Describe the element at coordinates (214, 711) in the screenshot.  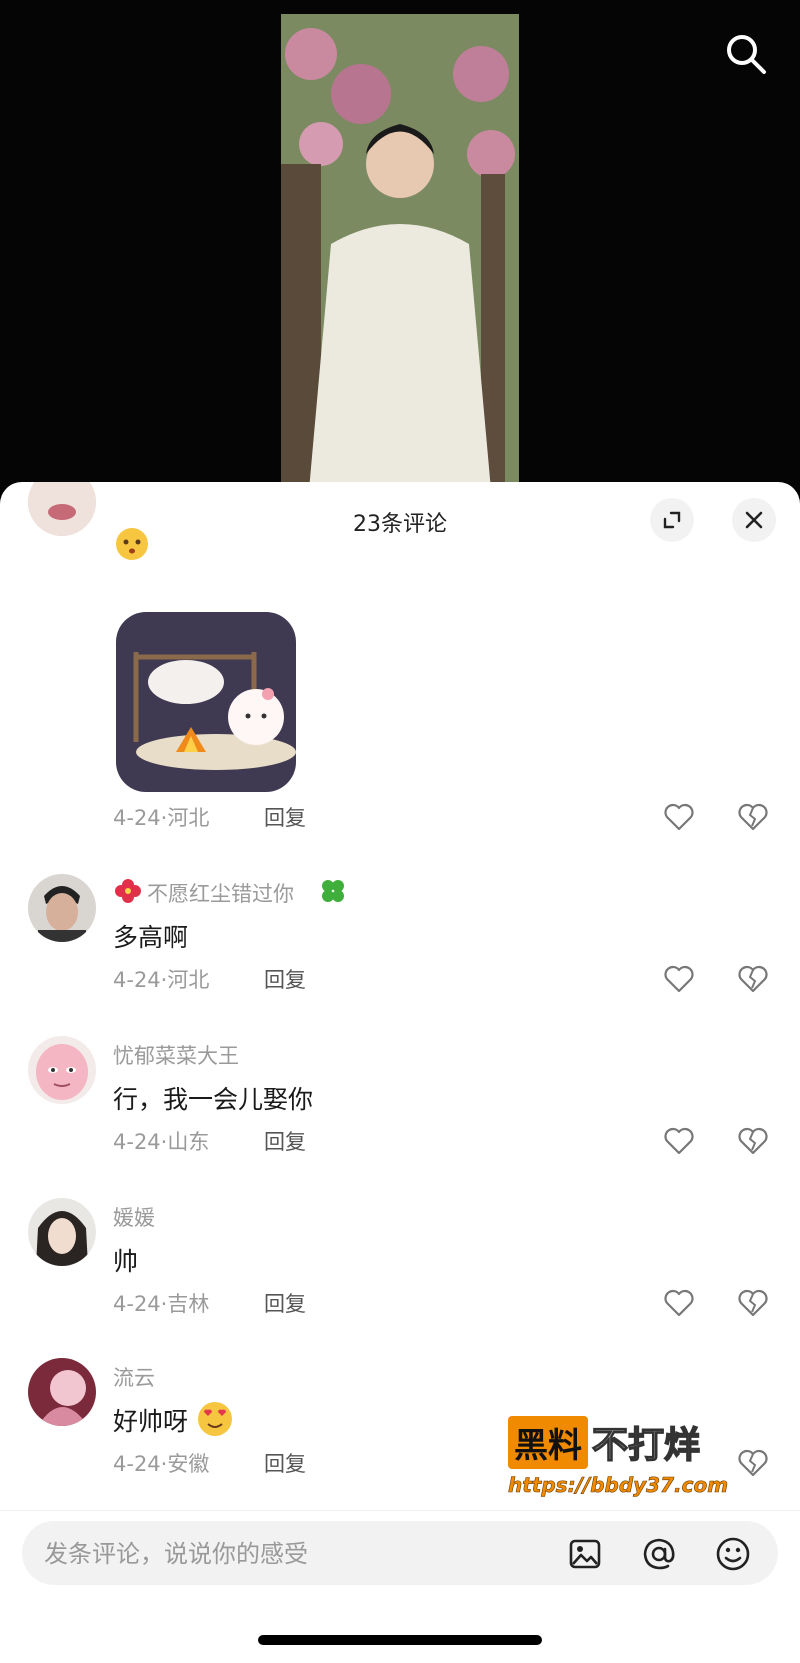
I see `campfire-sticker-illustration` at that location.